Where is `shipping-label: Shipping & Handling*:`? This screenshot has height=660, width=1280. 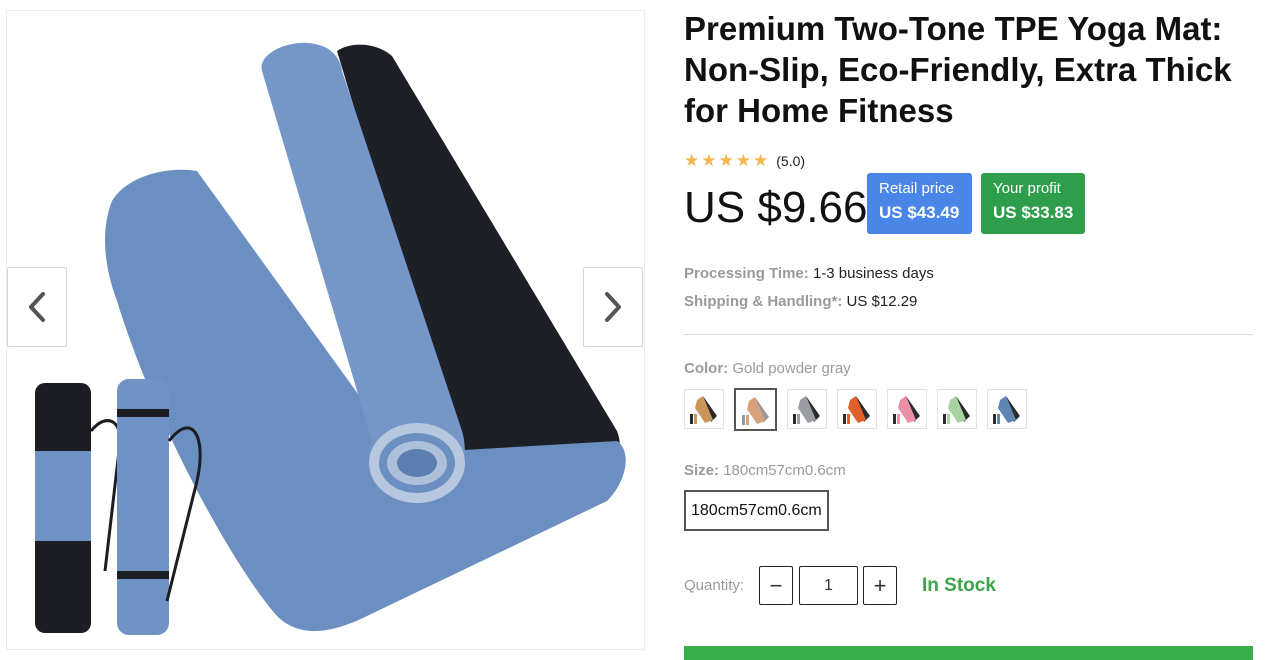 shipping-label: Shipping & Handling*: is located at coordinates (763, 301).